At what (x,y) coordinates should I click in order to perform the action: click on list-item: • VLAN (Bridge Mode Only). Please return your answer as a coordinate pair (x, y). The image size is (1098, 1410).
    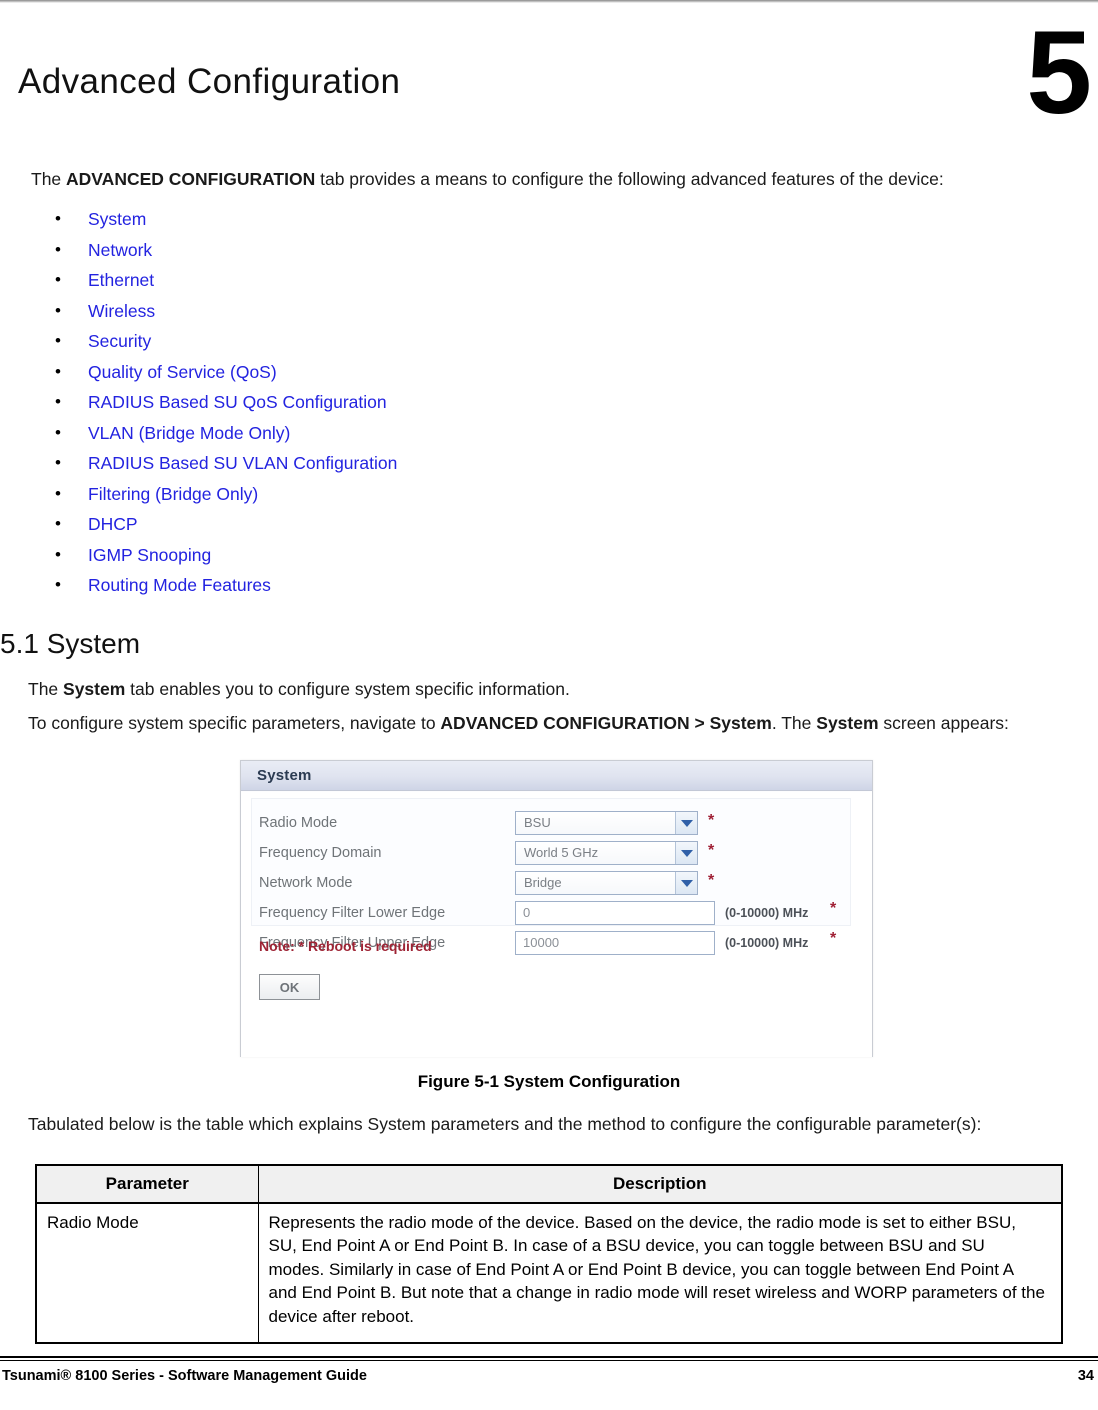
    Looking at the image, I should click on (352, 433).